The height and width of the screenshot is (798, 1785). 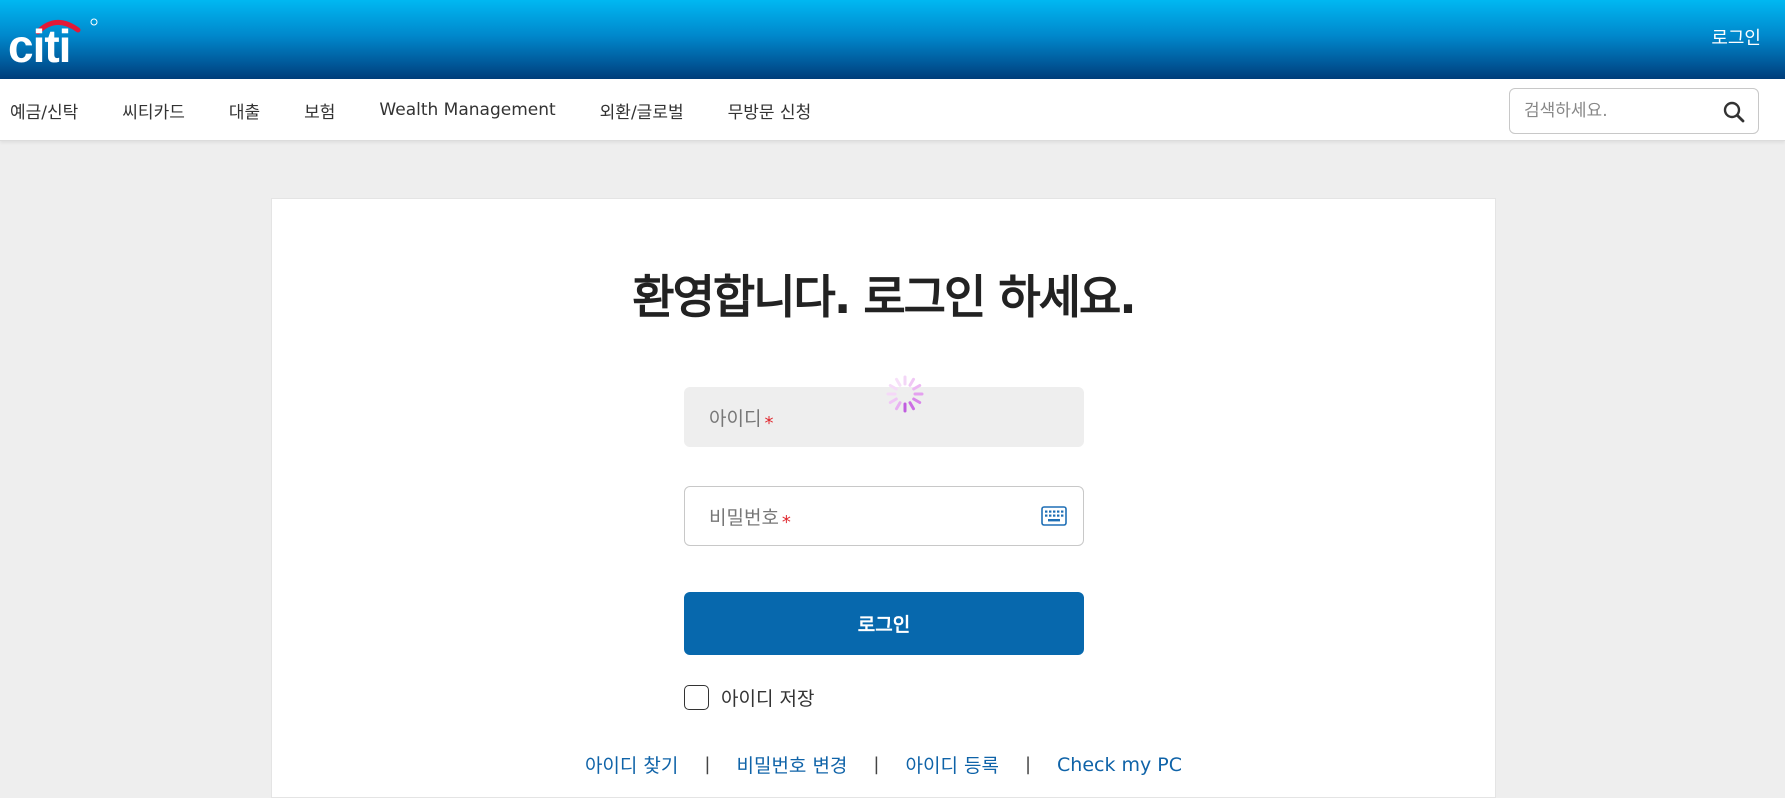 I want to click on save-id-option: 아이디 저장, so click(x=749, y=697).